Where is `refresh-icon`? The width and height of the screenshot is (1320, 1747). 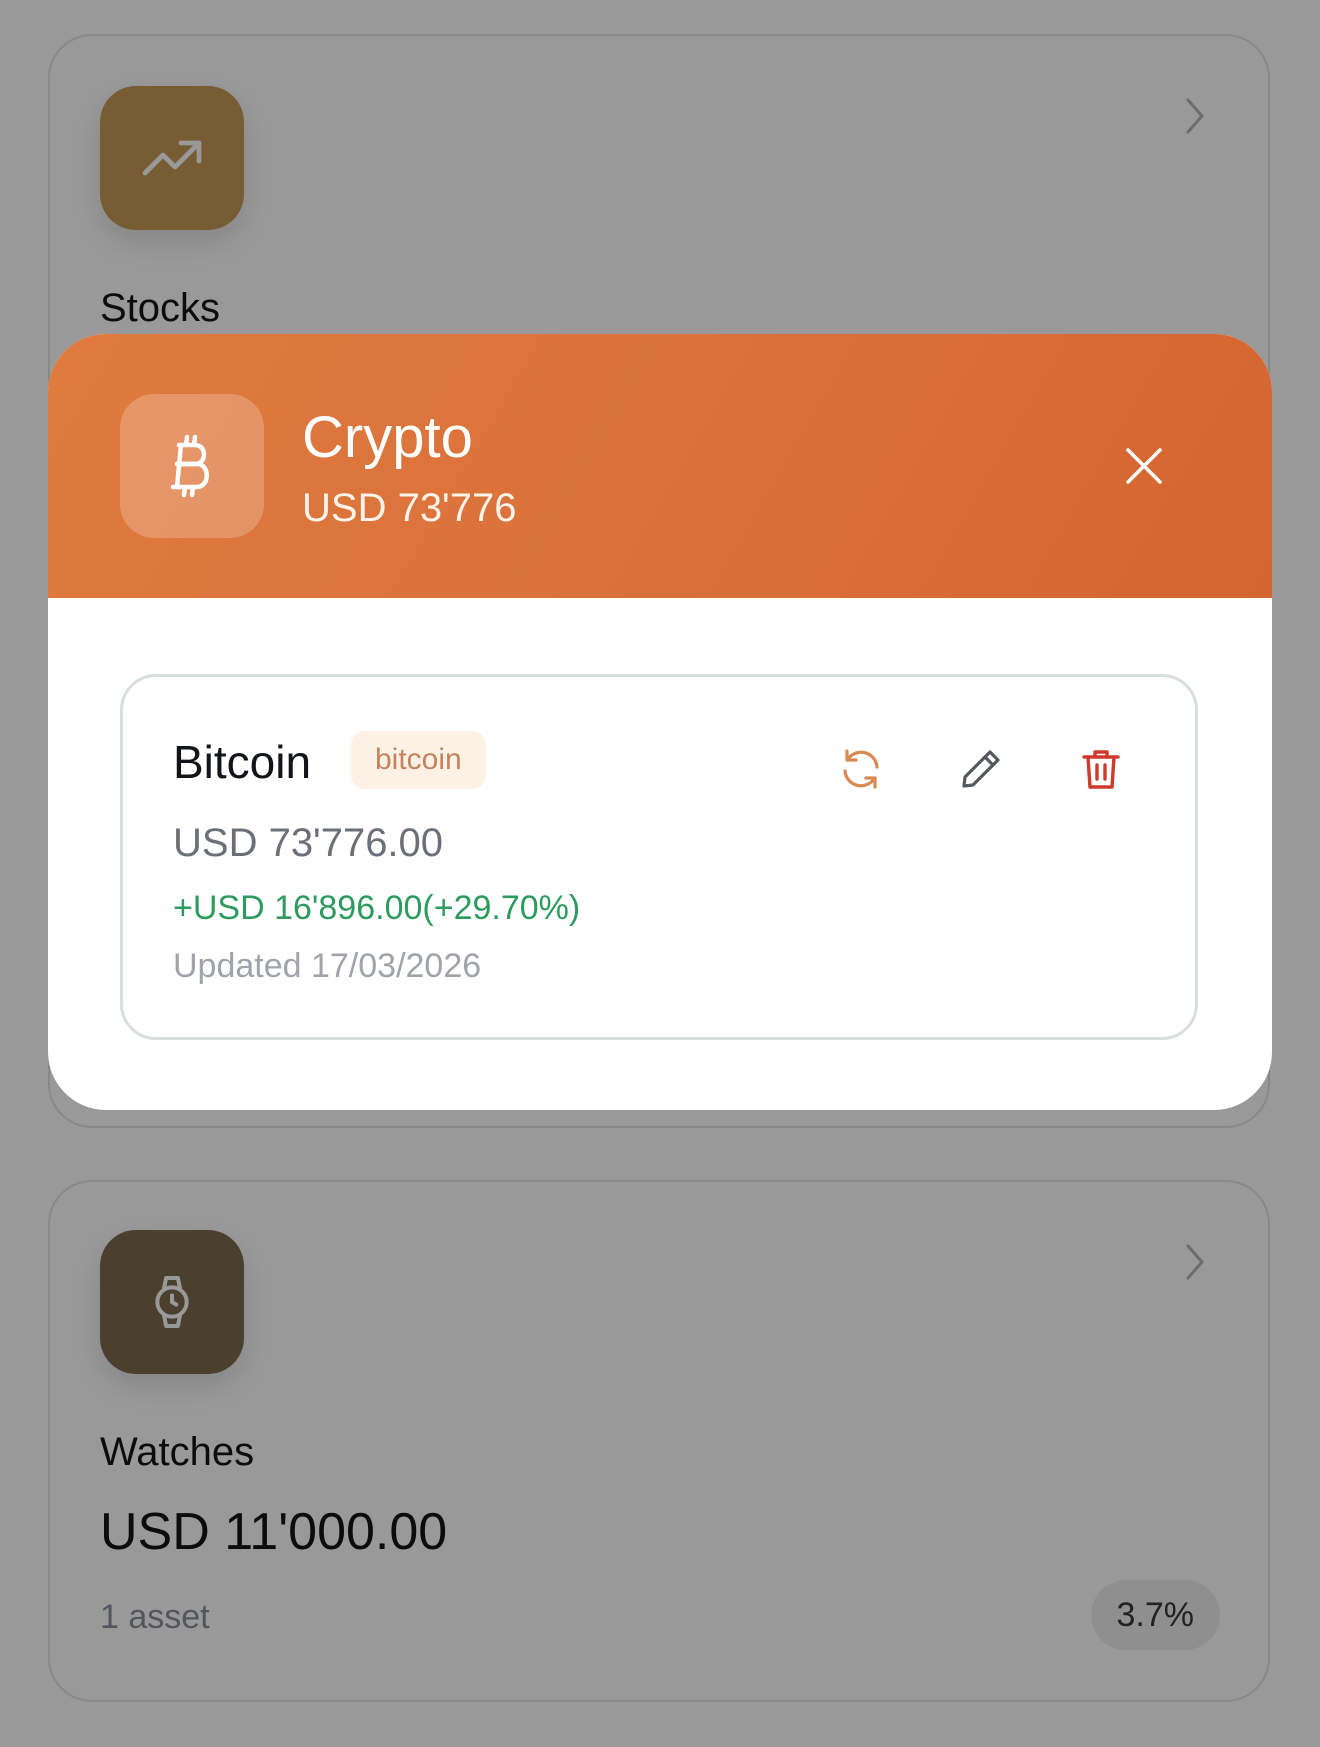 refresh-icon is located at coordinates (861, 769).